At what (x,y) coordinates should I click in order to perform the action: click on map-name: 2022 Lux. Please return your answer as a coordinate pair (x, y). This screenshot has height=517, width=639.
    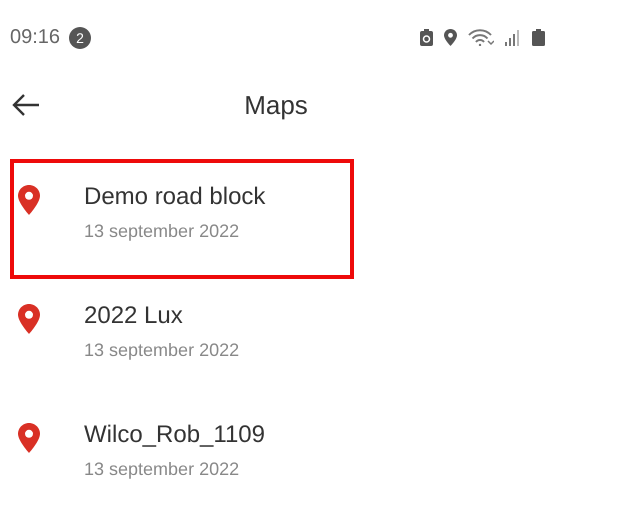
    Looking at the image, I should click on (134, 316).